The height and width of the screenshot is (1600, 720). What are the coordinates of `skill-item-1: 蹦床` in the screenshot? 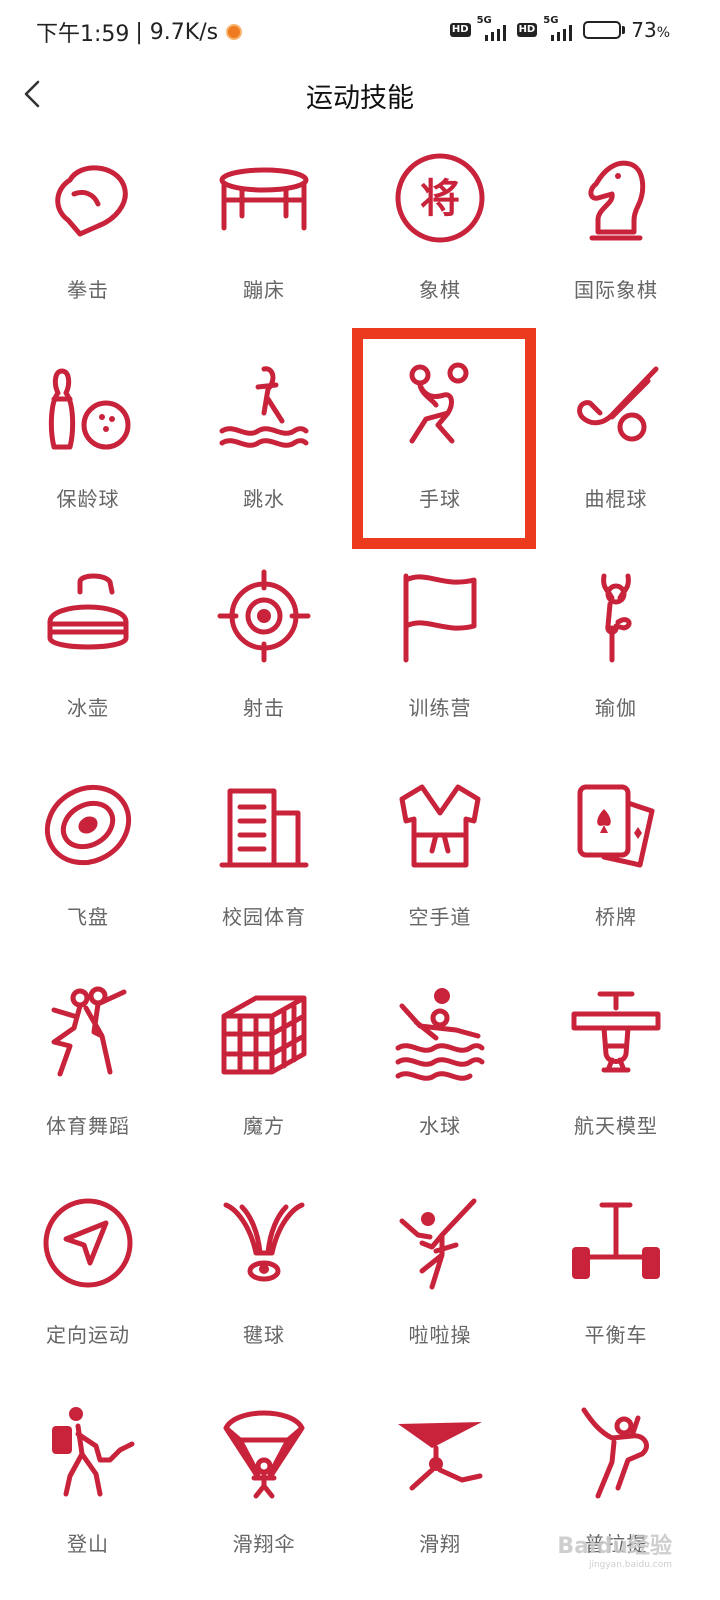 It's located at (264, 244).